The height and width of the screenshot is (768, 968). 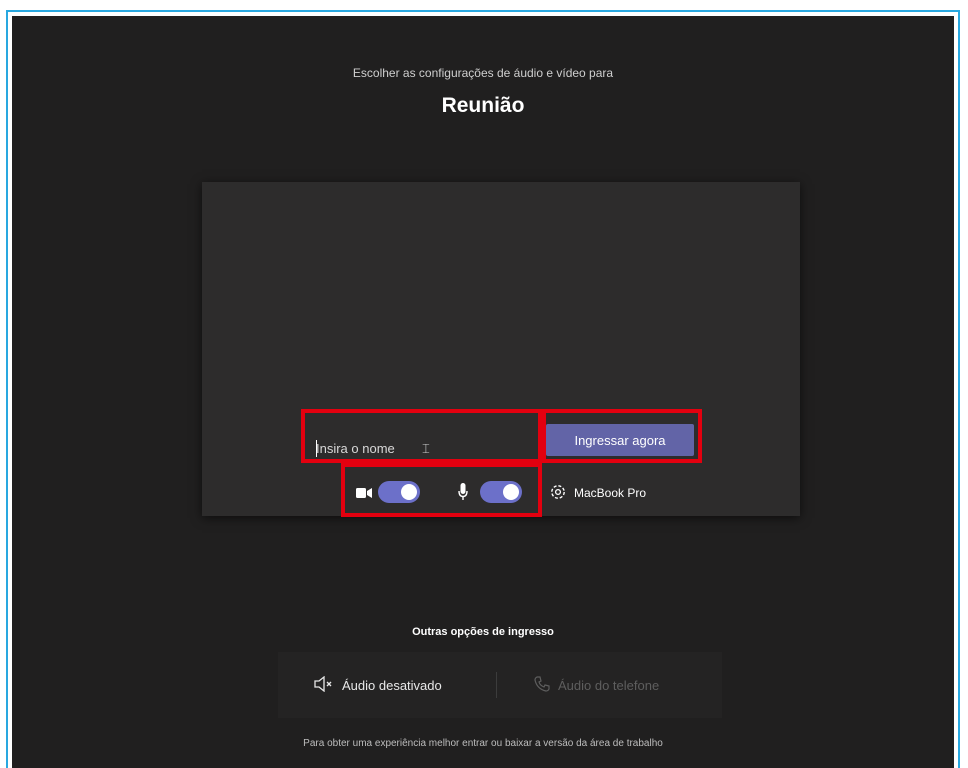 I want to click on camera-icon, so click(x=364, y=495).